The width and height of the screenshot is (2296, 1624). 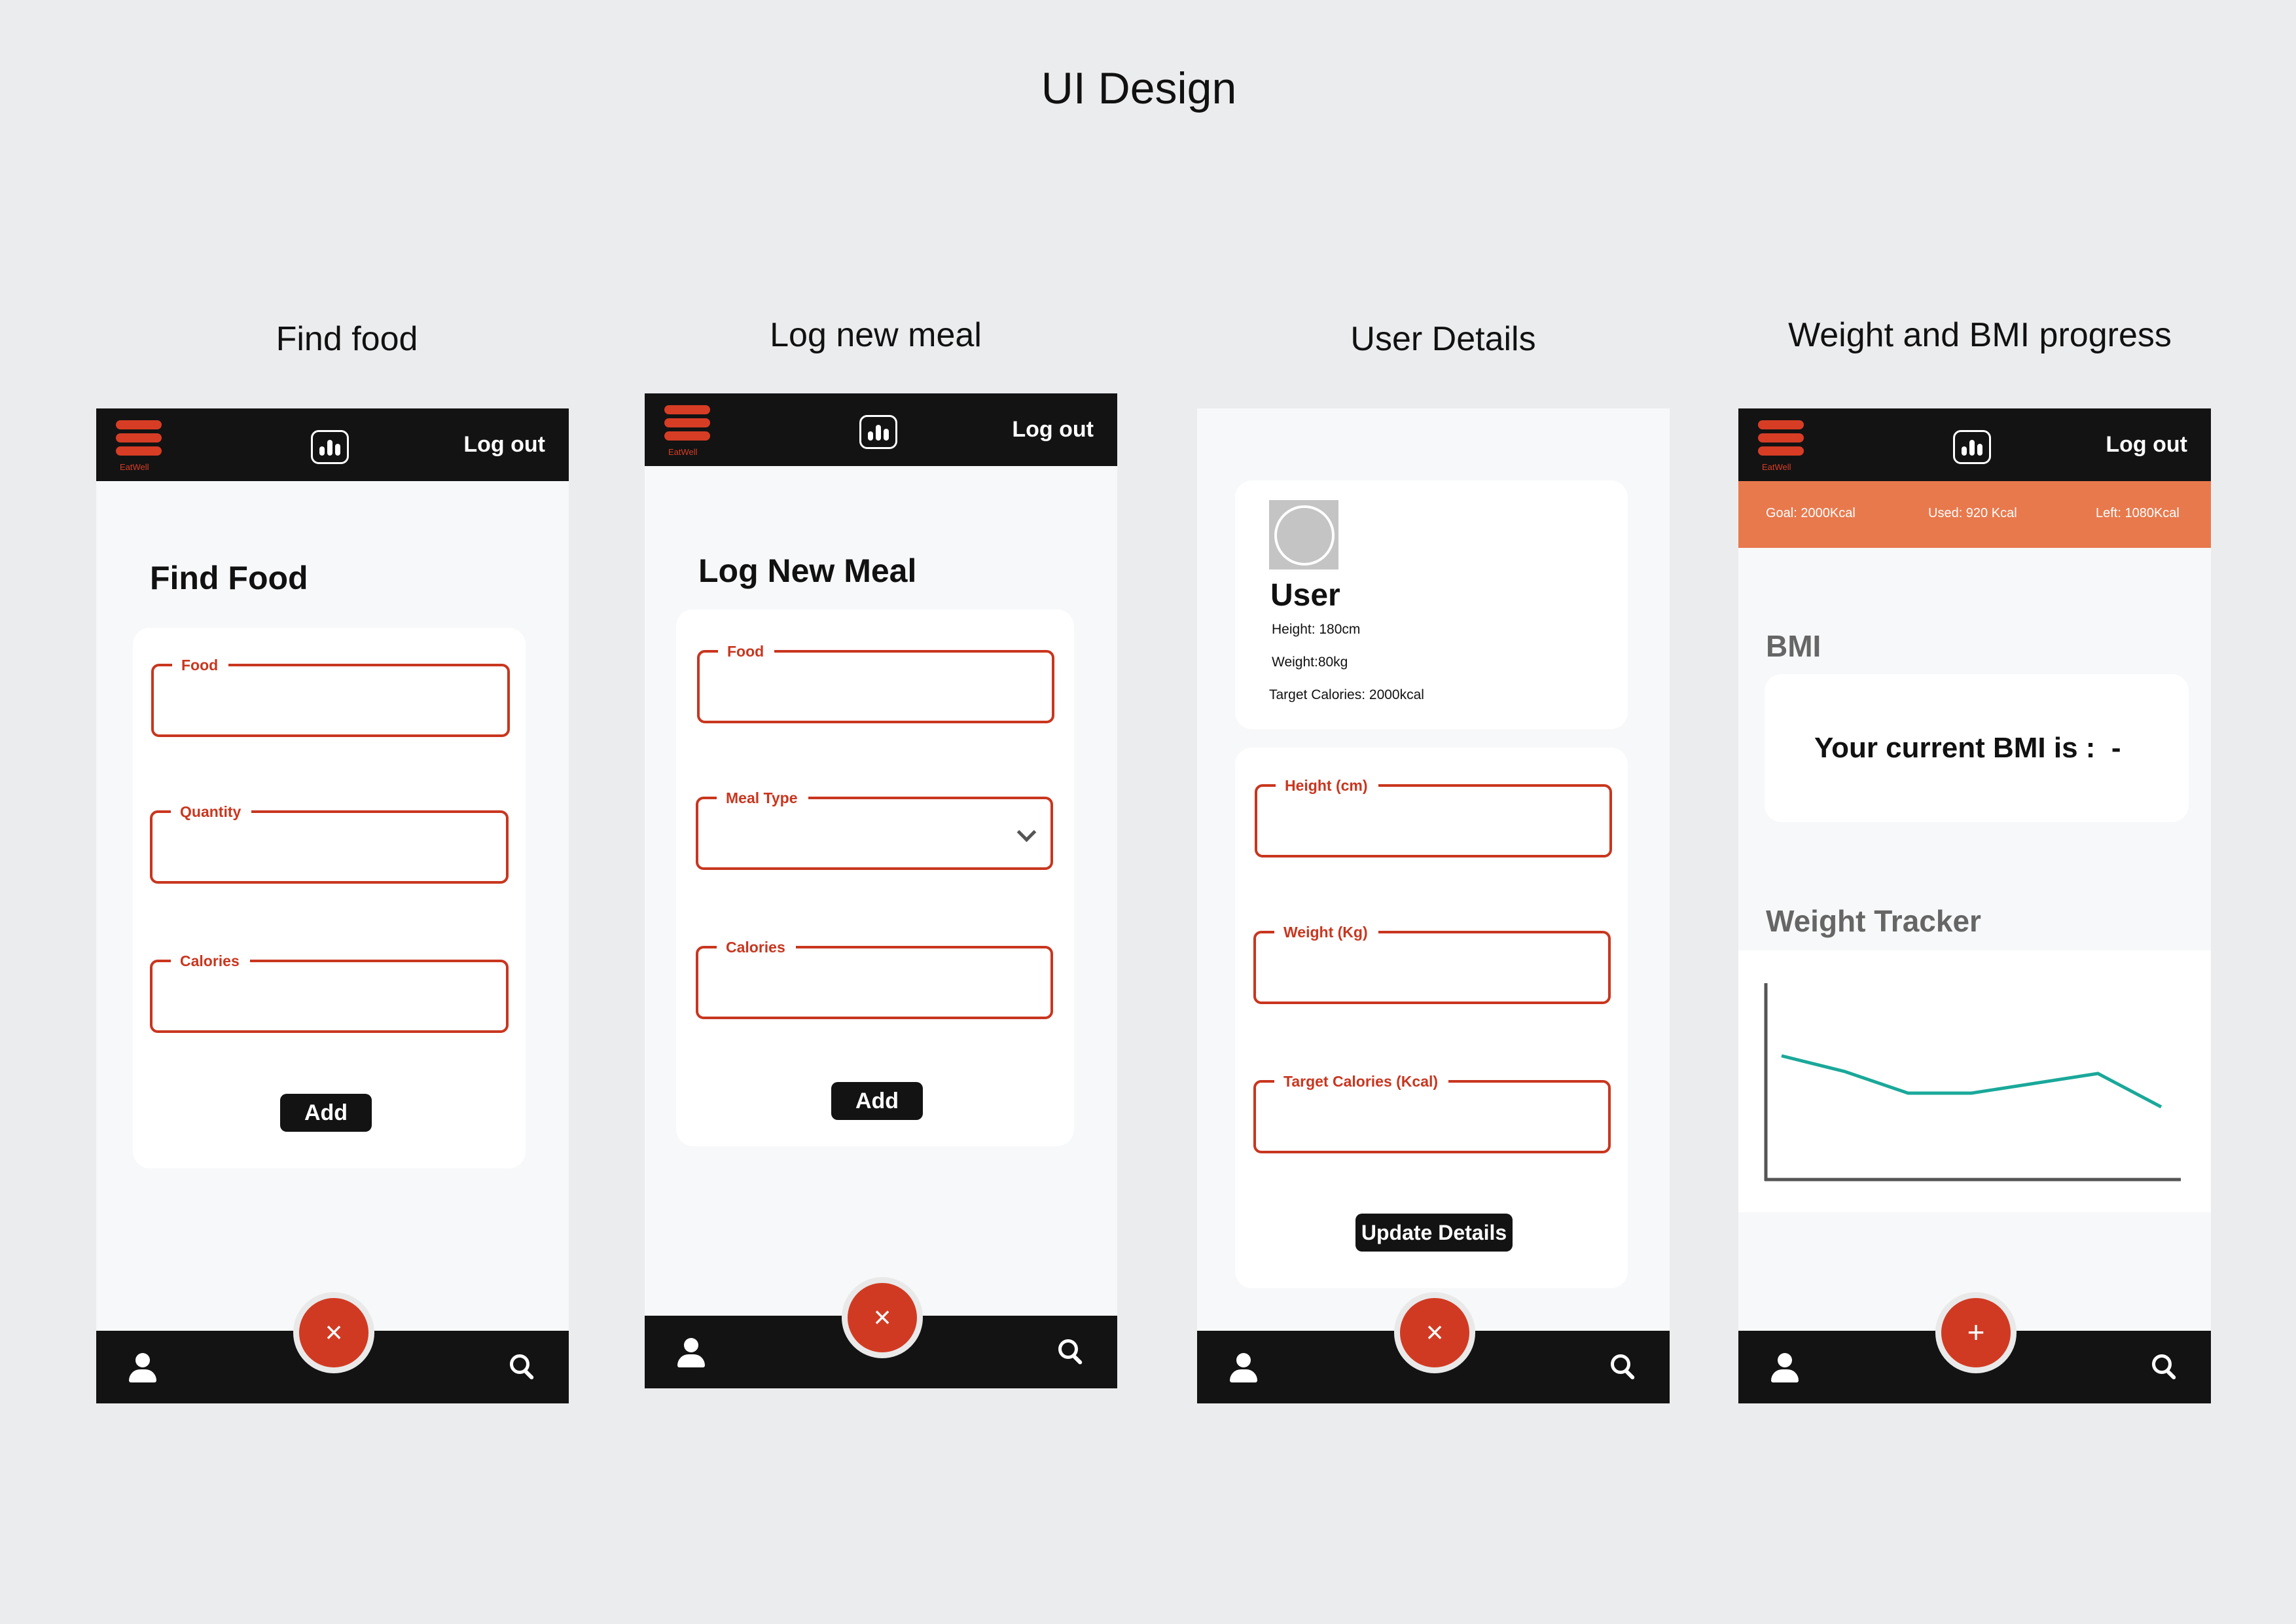 I want to click on weight-tracker-heading: Weight Tracker, so click(x=1873, y=921).